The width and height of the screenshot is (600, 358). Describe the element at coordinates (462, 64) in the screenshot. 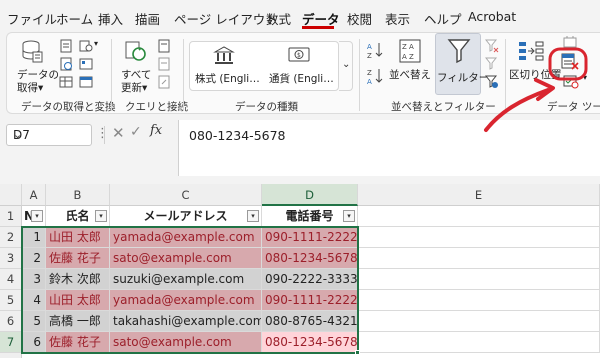

I see `filter-button: フィルター` at that location.